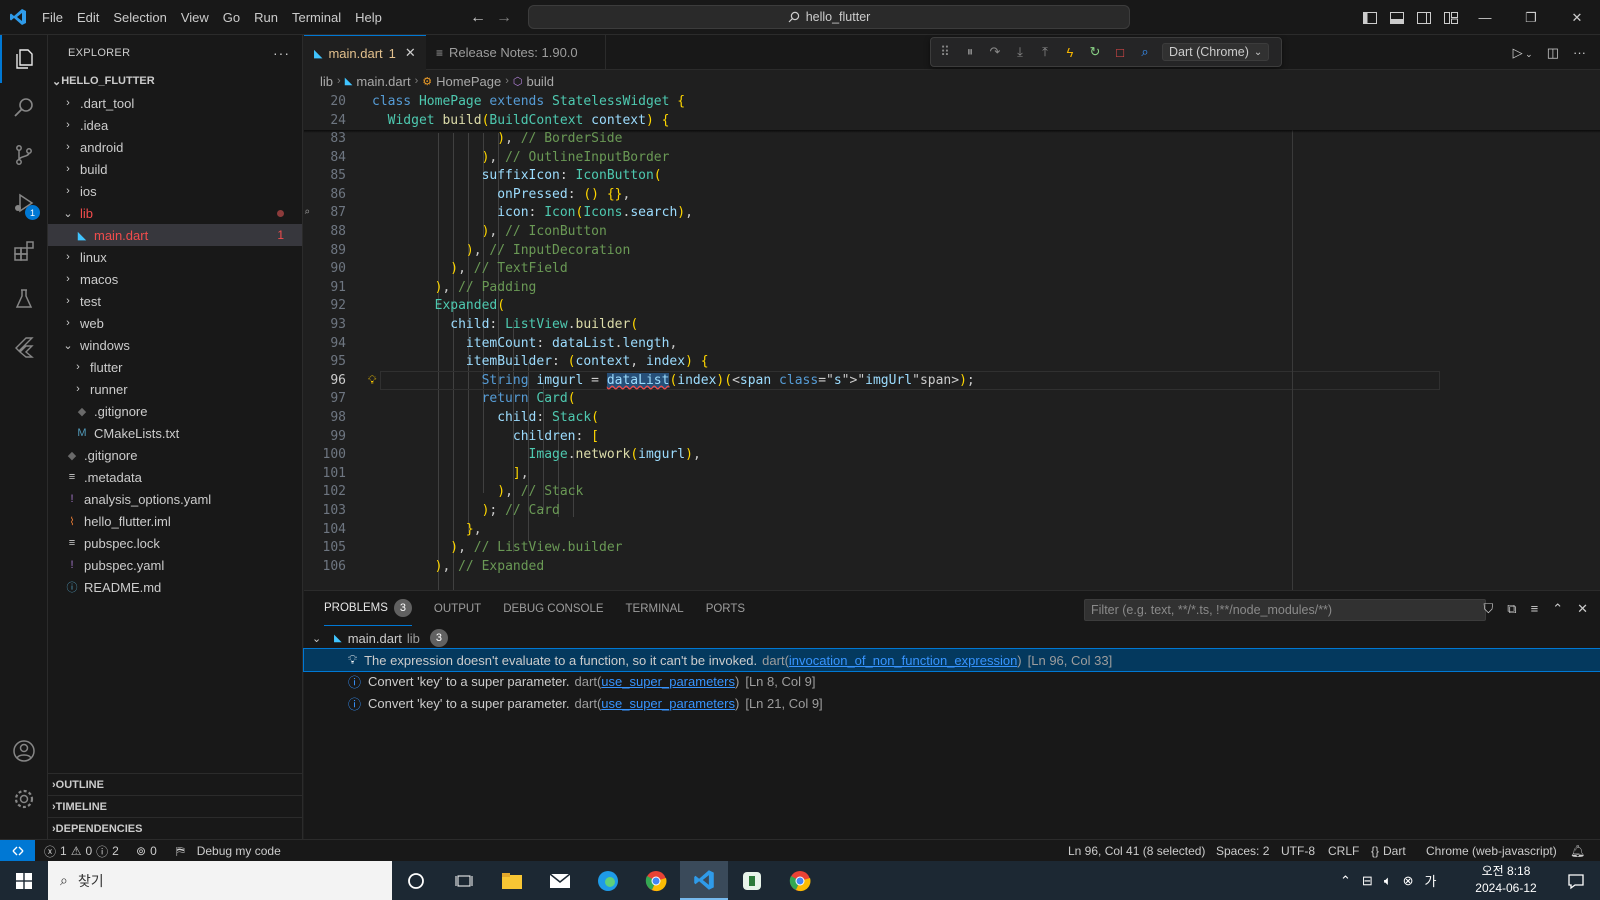 The height and width of the screenshot is (900, 1600). I want to click on sticky-scroll-line: 24 Widget build(BuildContext context) {, so click(884, 120).